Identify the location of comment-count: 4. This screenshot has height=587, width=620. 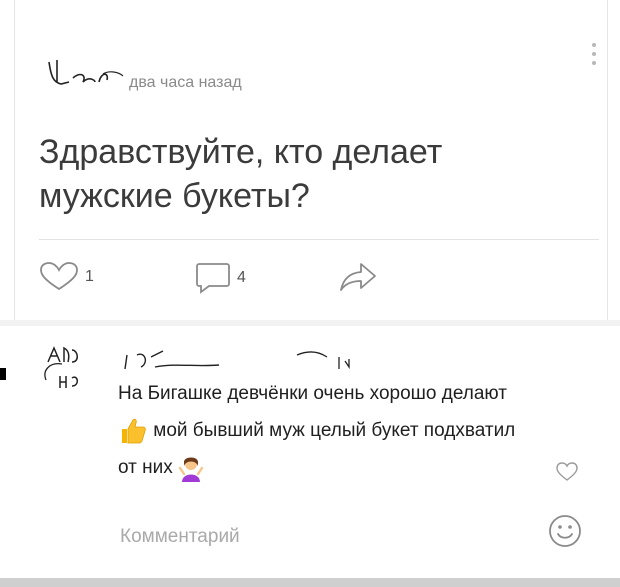
(241, 277).